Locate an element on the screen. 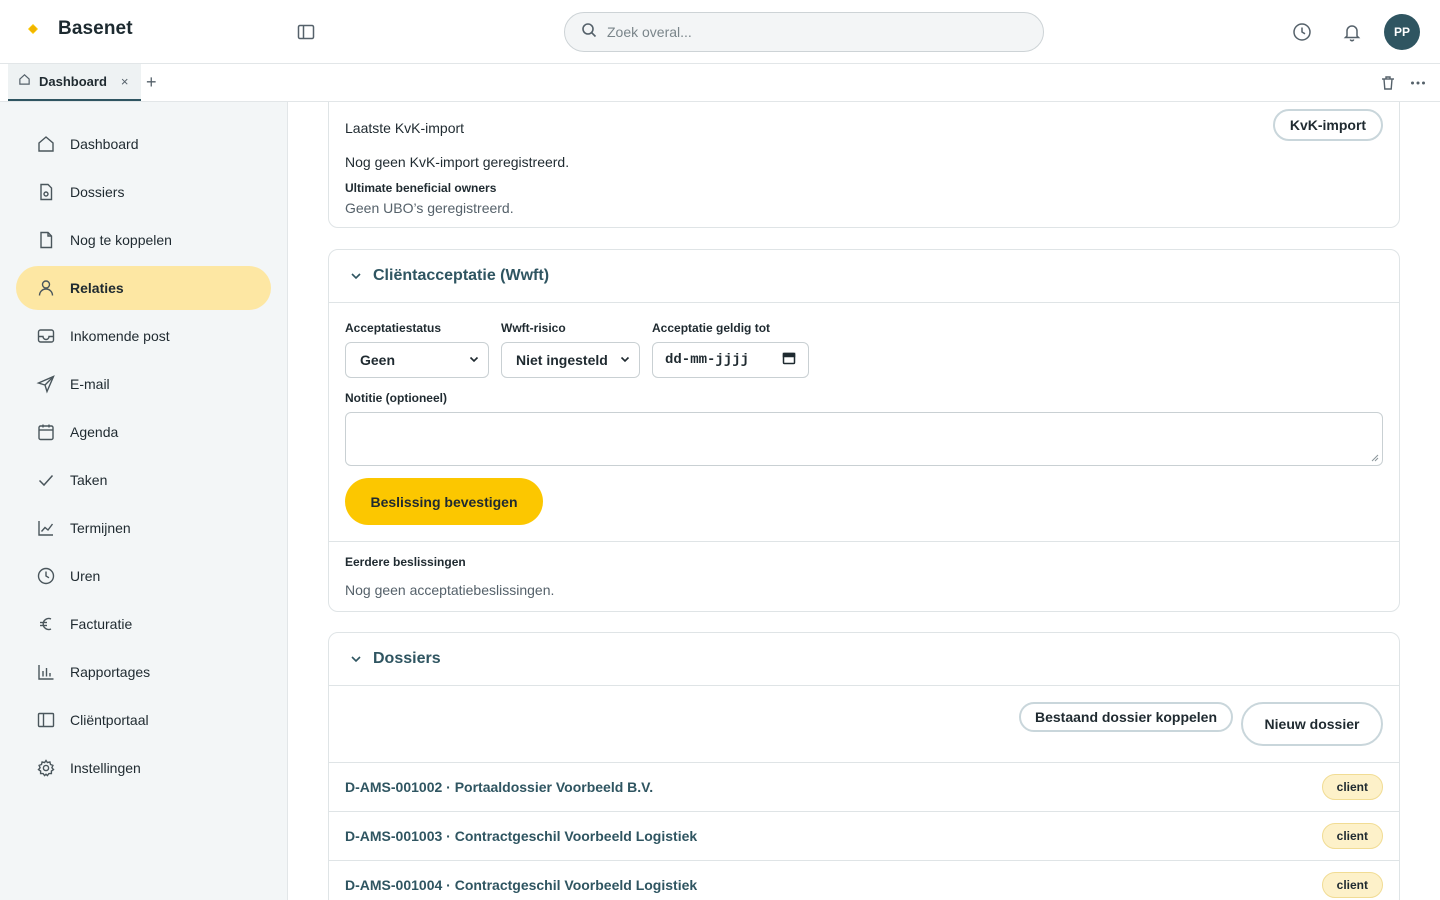 This screenshot has width=1440, height=900. trash-icon is located at coordinates (1388, 83).